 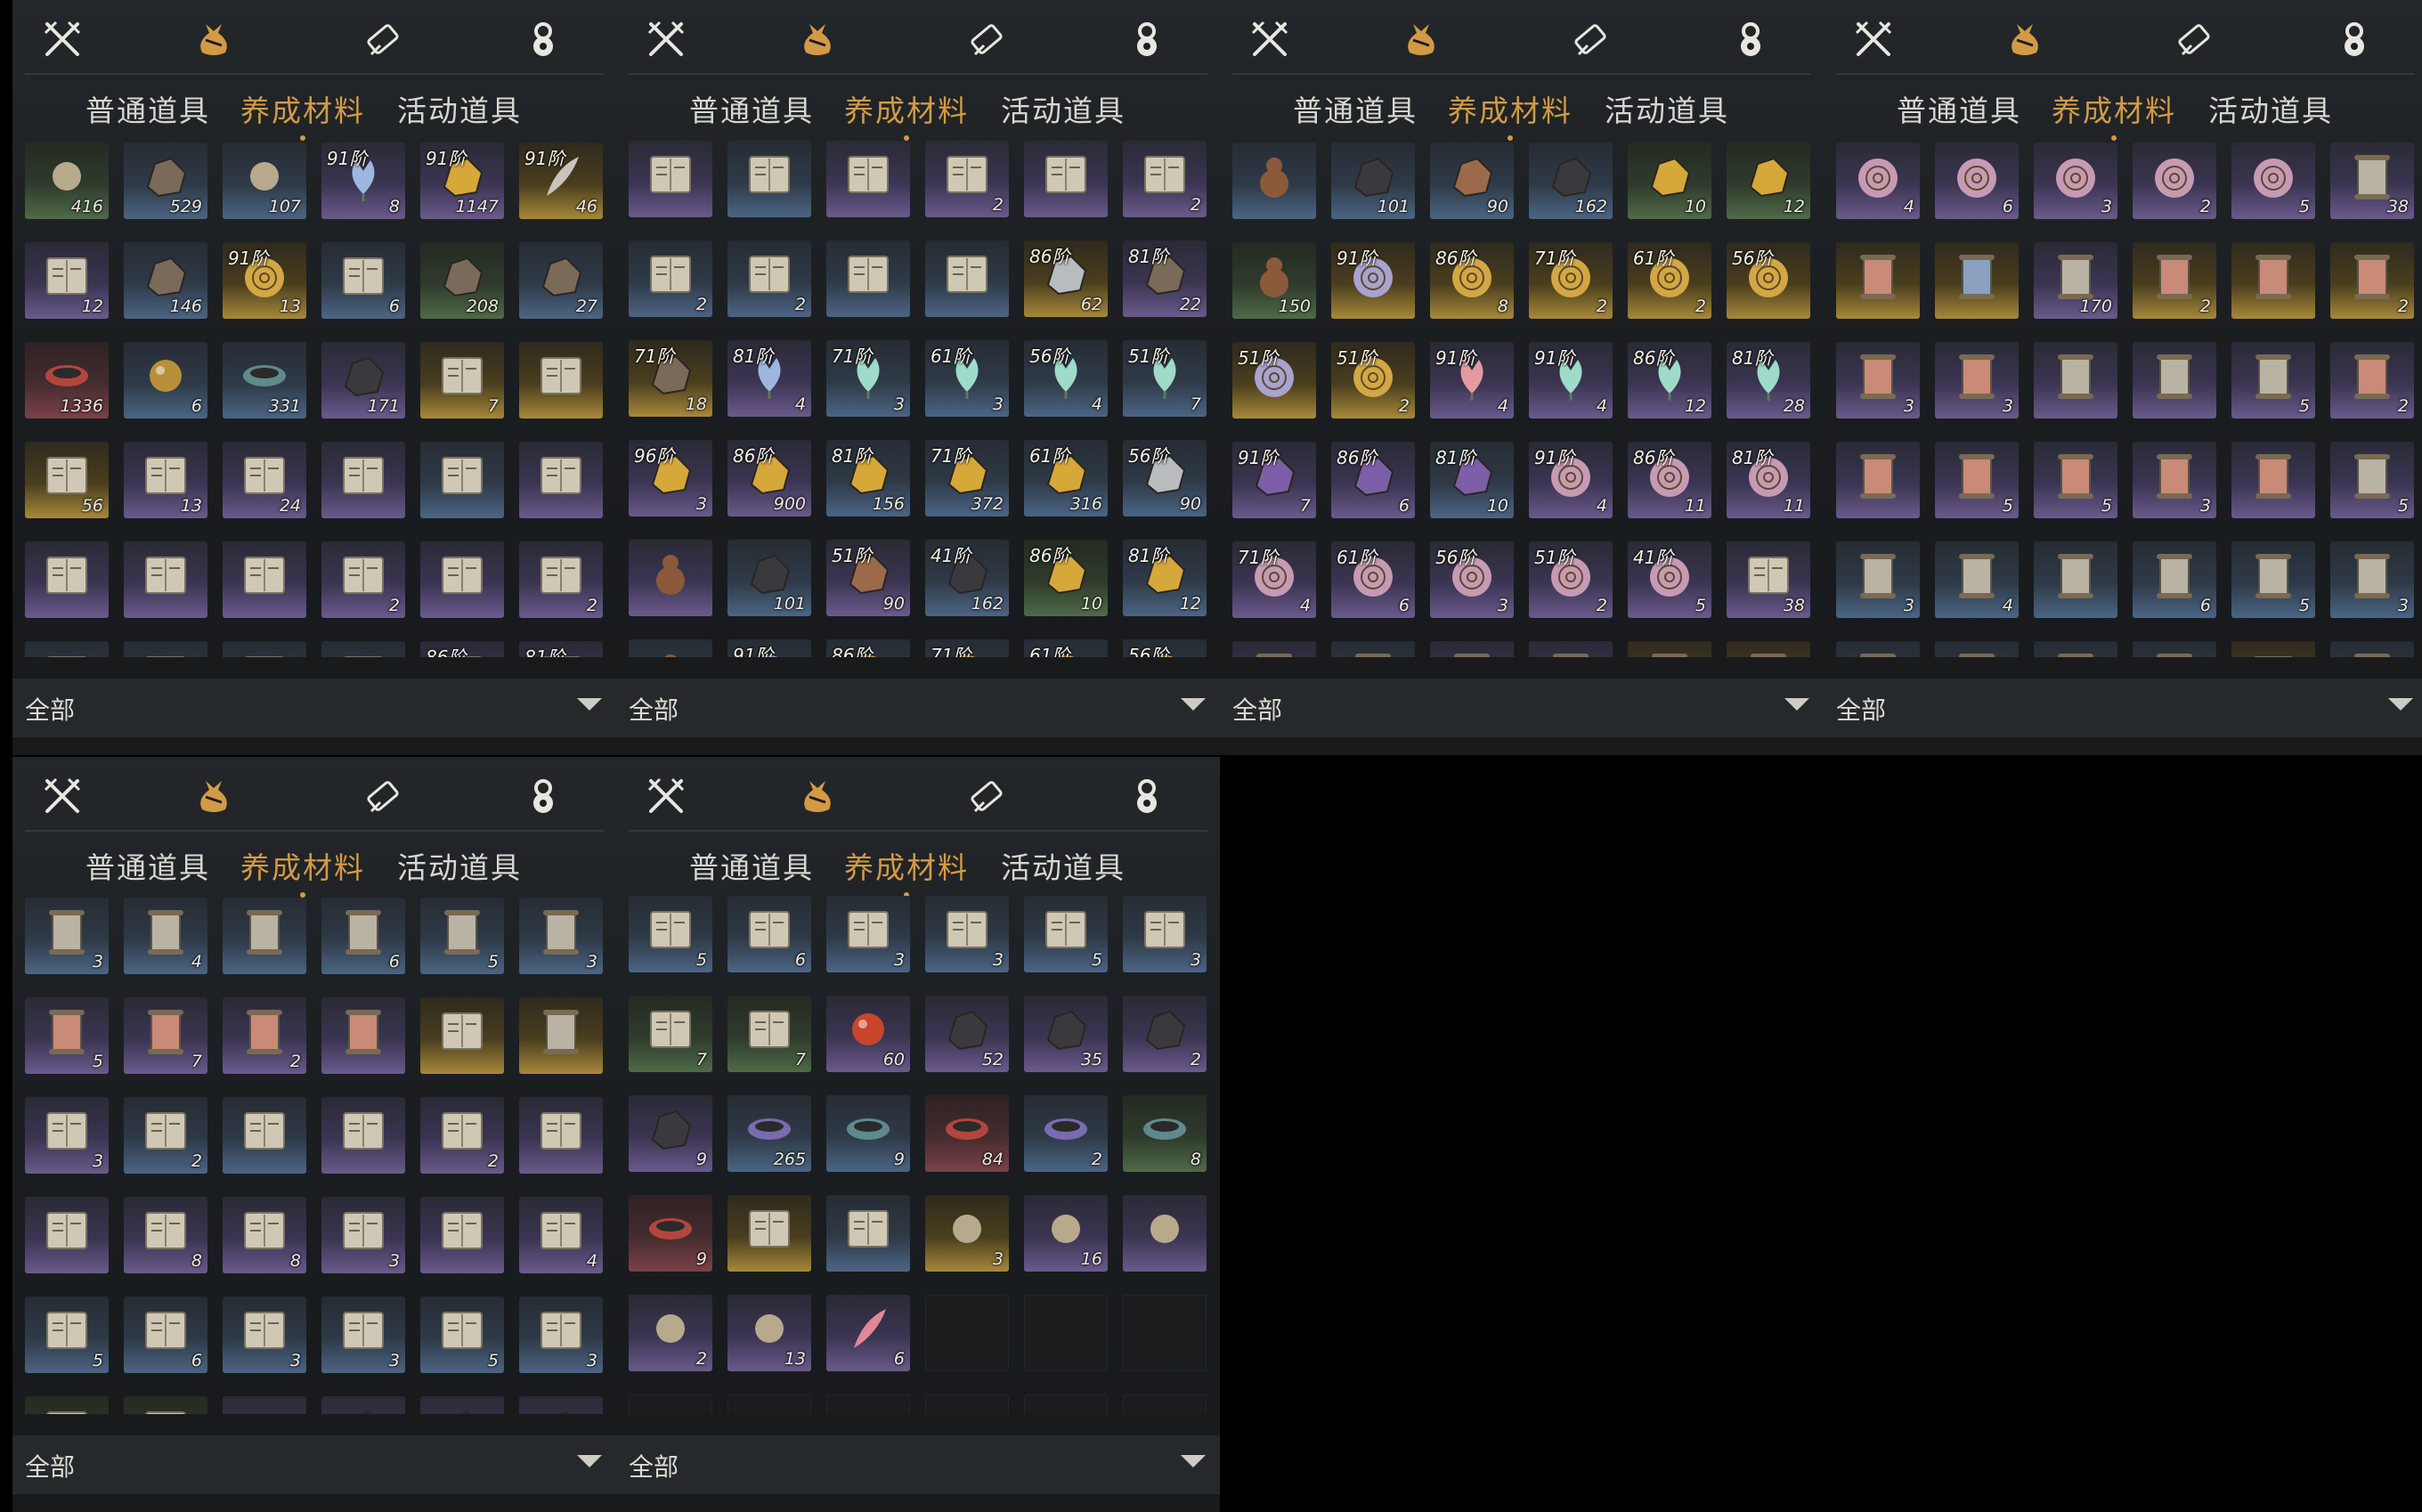 I want to click on item-slot: 56, so click(x=67, y=480).